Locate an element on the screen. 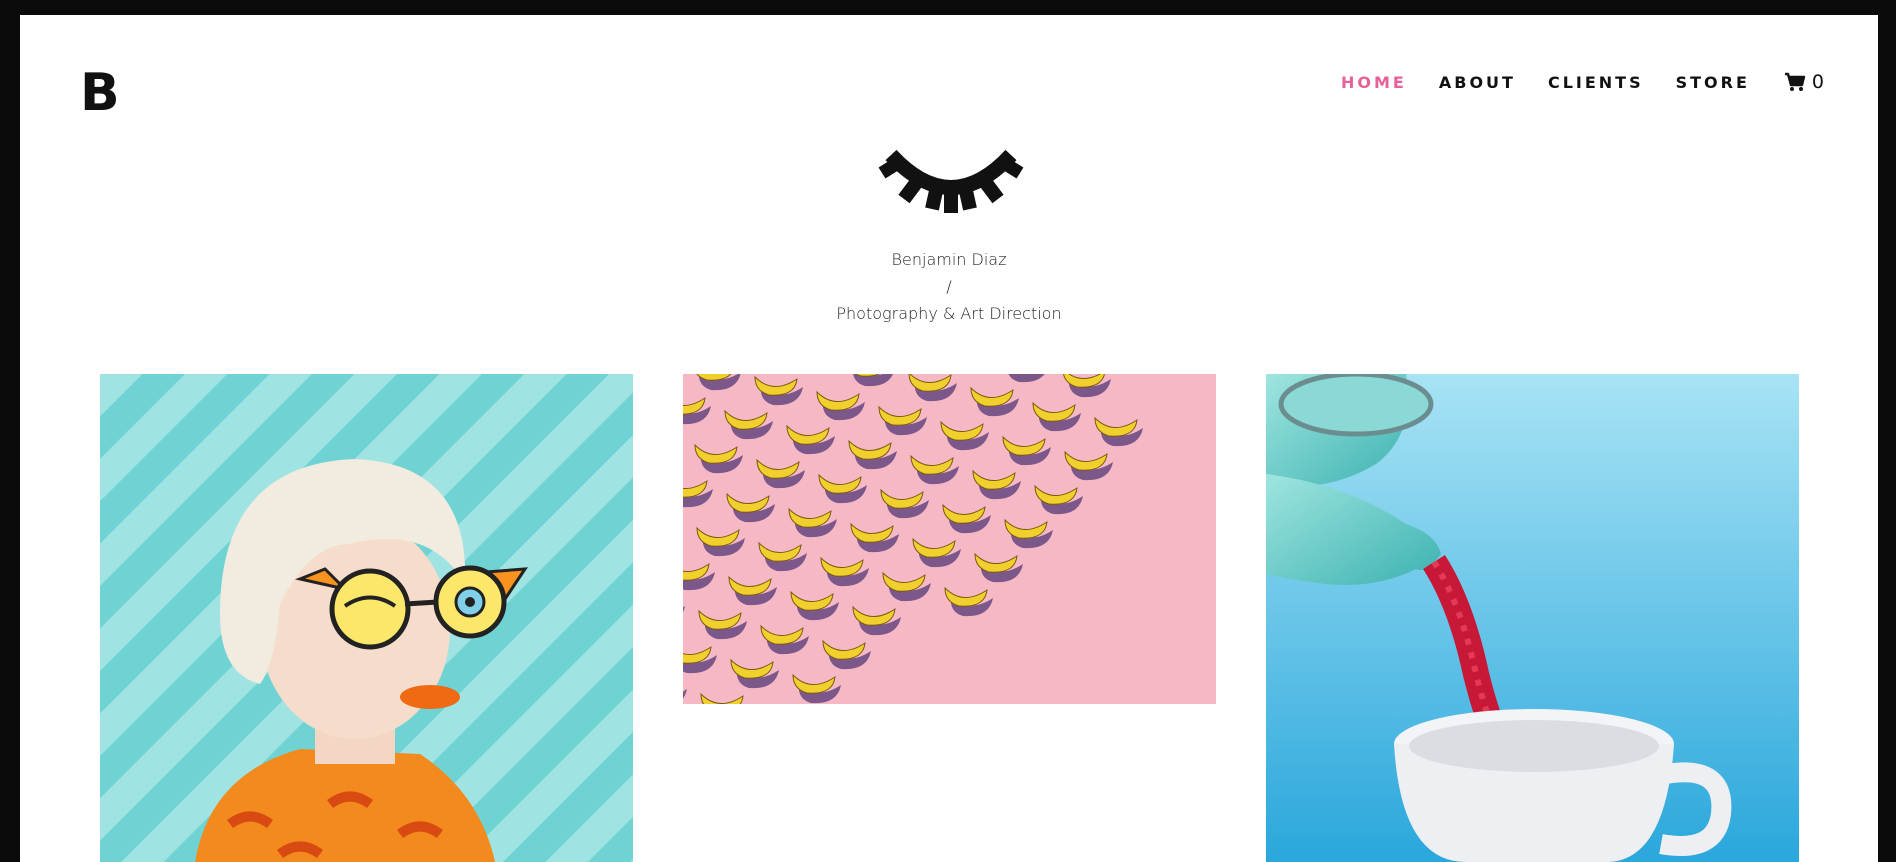  site-logo: B is located at coordinates (100, 93).